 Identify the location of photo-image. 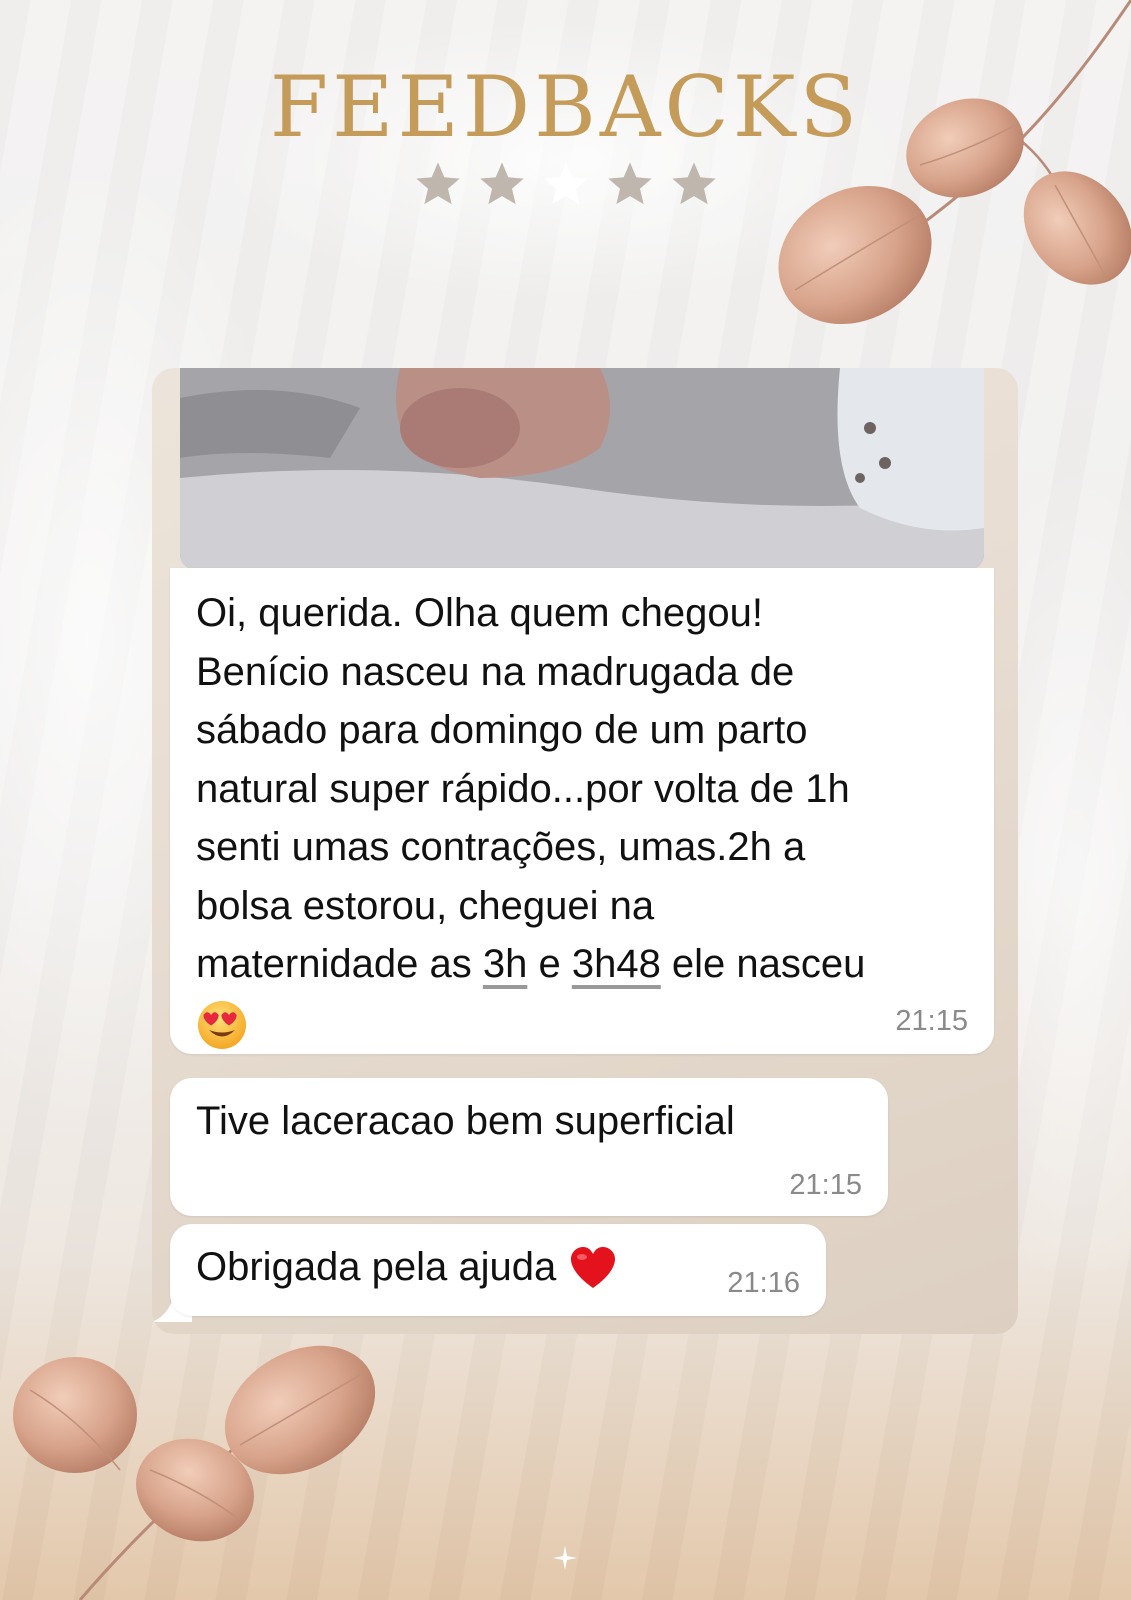
(582, 469).